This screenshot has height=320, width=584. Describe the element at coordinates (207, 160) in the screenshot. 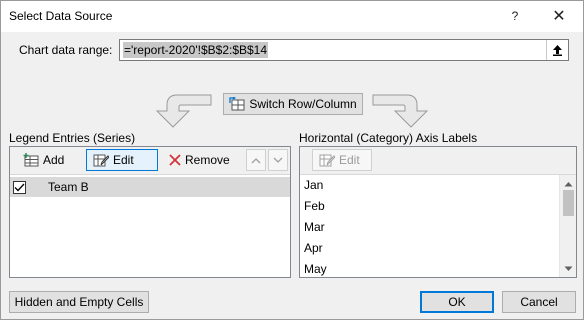

I see `remove-series-label: Remove` at that location.